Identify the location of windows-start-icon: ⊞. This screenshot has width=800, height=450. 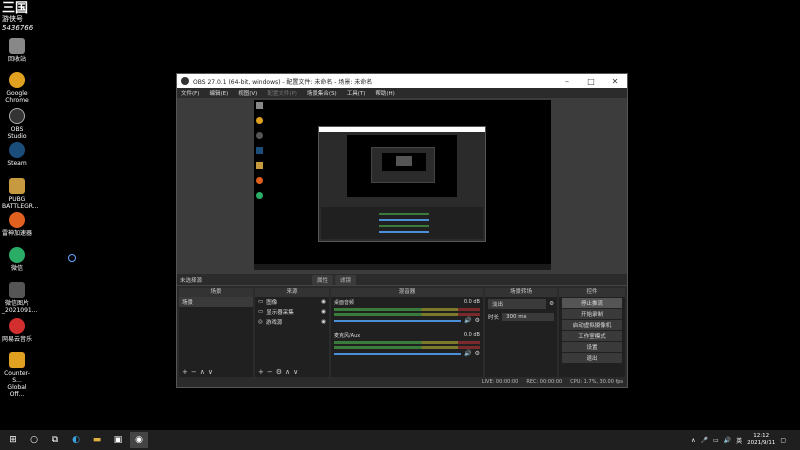
(13, 440).